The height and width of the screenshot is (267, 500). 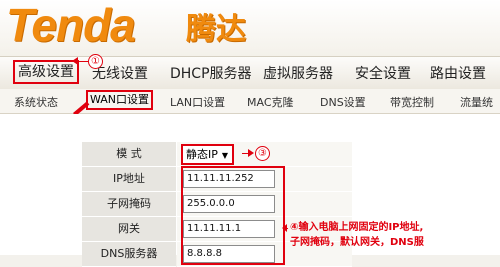 I want to click on menu-item-dhcp-server: DHCP服务器, so click(x=211, y=73).